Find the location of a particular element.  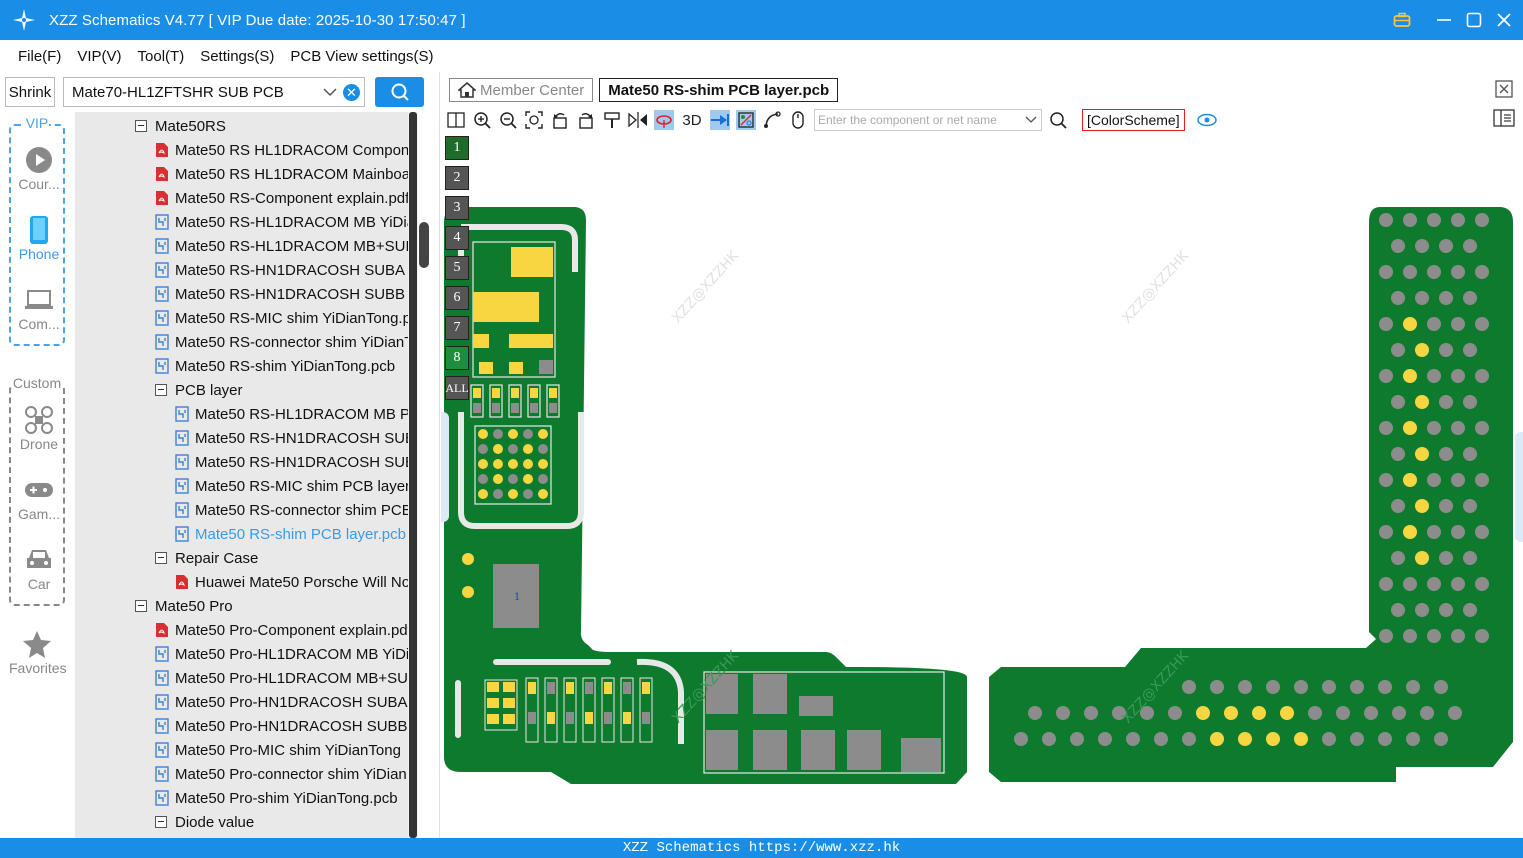

trace-curve-icon is located at coordinates (772, 120).